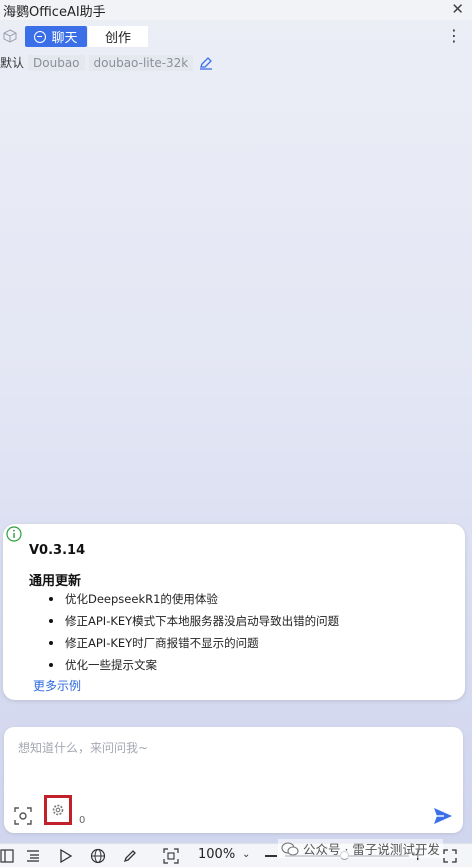 This screenshot has width=472, height=867. I want to click on more-examples-link: 更多示例, so click(57, 685).